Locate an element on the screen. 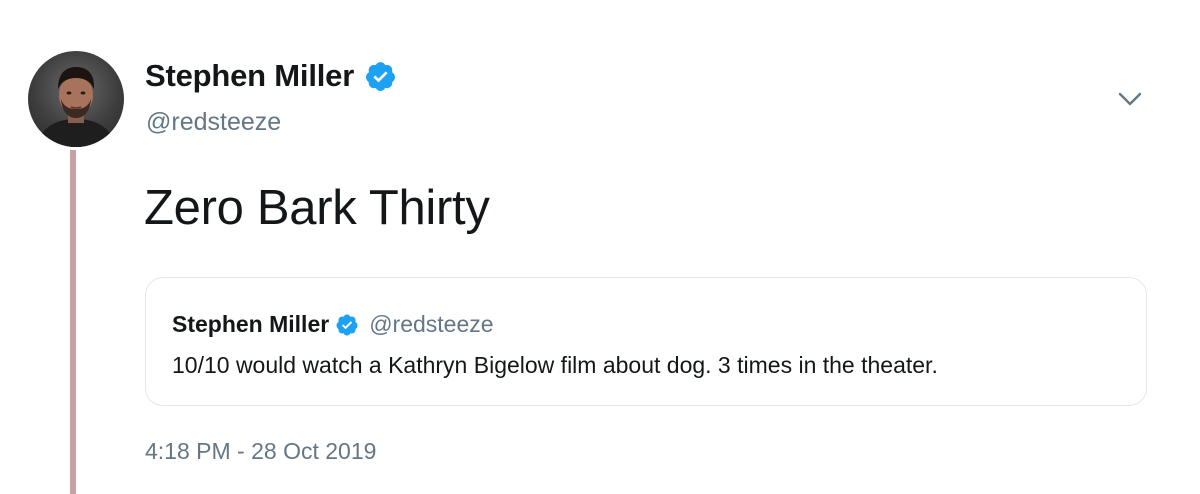 Image resolution: width=1200 pixels, height=494 pixels. quoted-author-handle: @redsteeze is located at coordinates (431, 324).